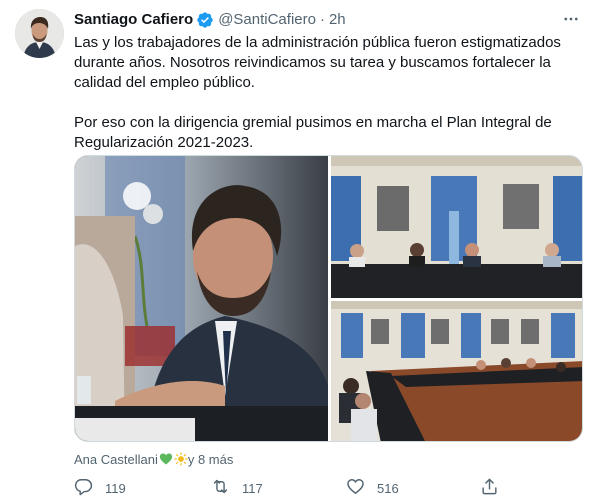 The width and height of the screenshot is (596, 501). Describe the element at coordinates (571, 19) in the screenshot. I see `more-icon` at that location.